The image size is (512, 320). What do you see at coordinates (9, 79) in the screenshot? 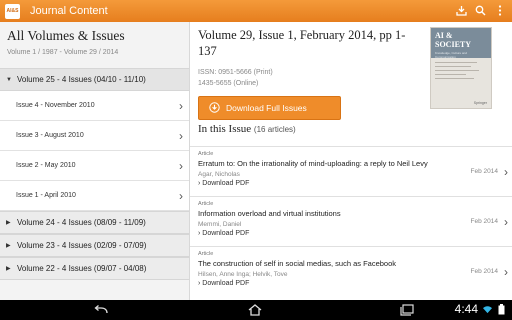
I see `expanded-triangle-icon: ▼` at bounding box center [9, 79].